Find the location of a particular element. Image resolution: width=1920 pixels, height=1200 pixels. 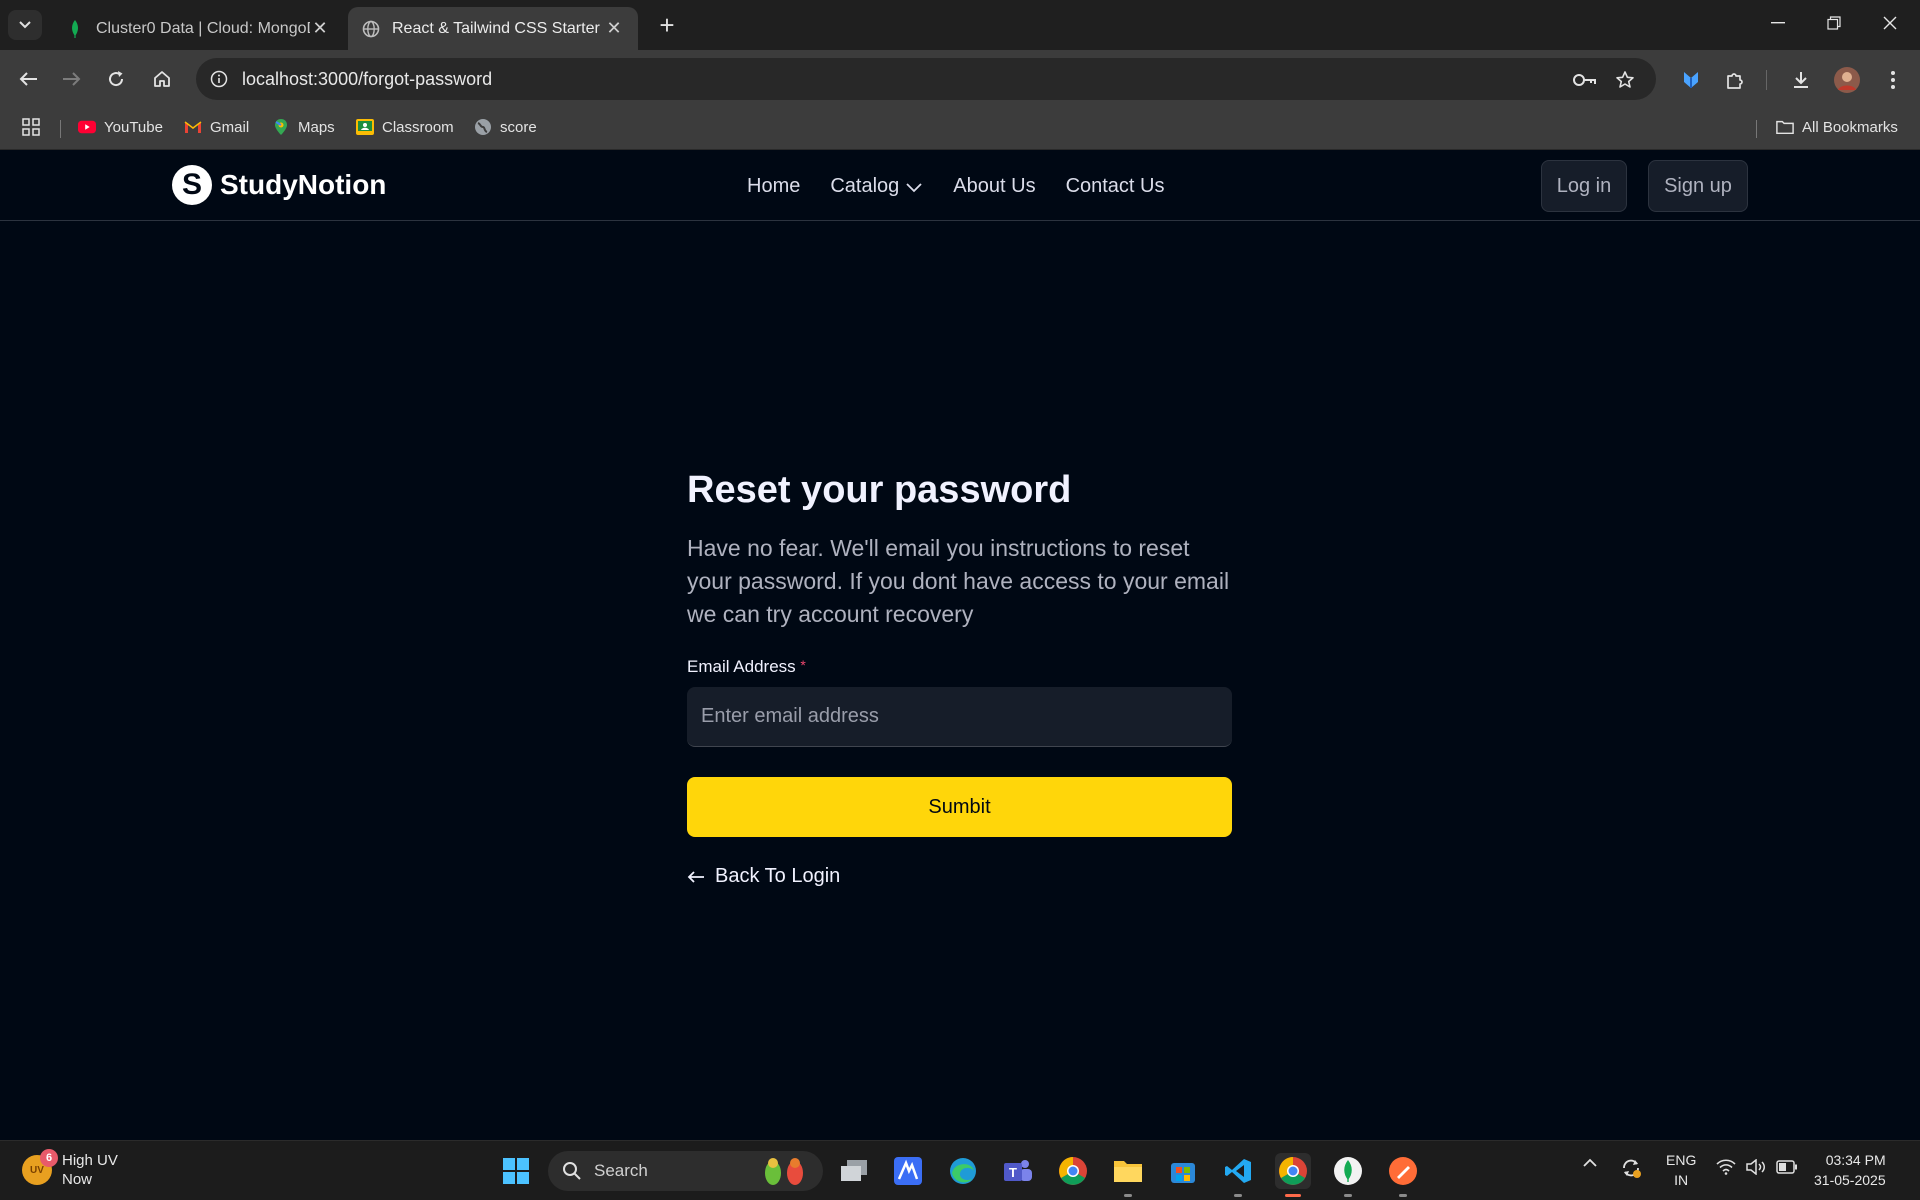

nav-catalog: Catalog is located at coordinates (876, 186).